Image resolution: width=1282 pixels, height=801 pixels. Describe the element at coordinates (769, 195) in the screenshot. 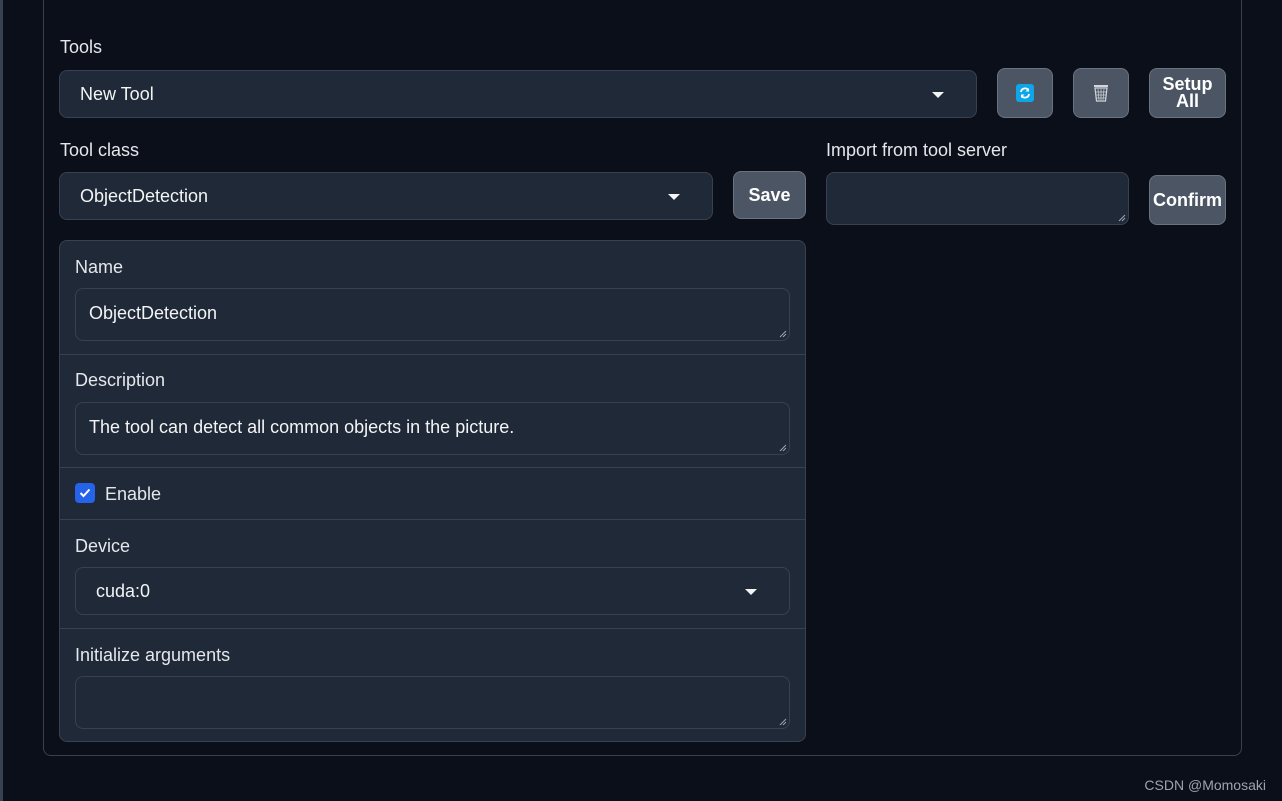

I see `save-button: Save` at that location.